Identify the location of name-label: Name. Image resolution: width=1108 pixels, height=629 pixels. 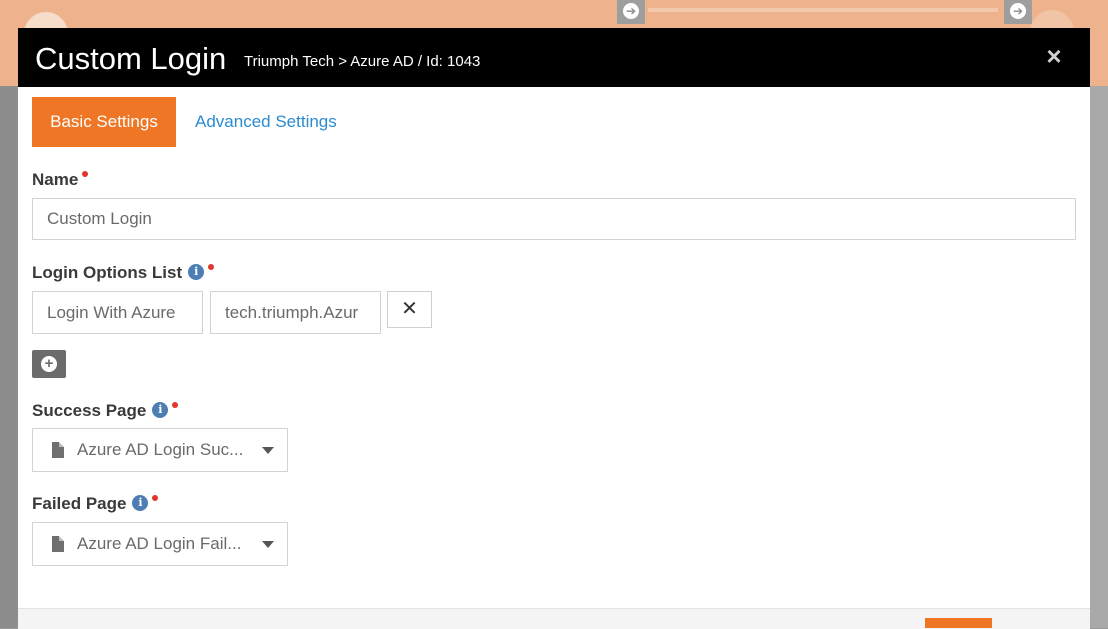
(60, 180).